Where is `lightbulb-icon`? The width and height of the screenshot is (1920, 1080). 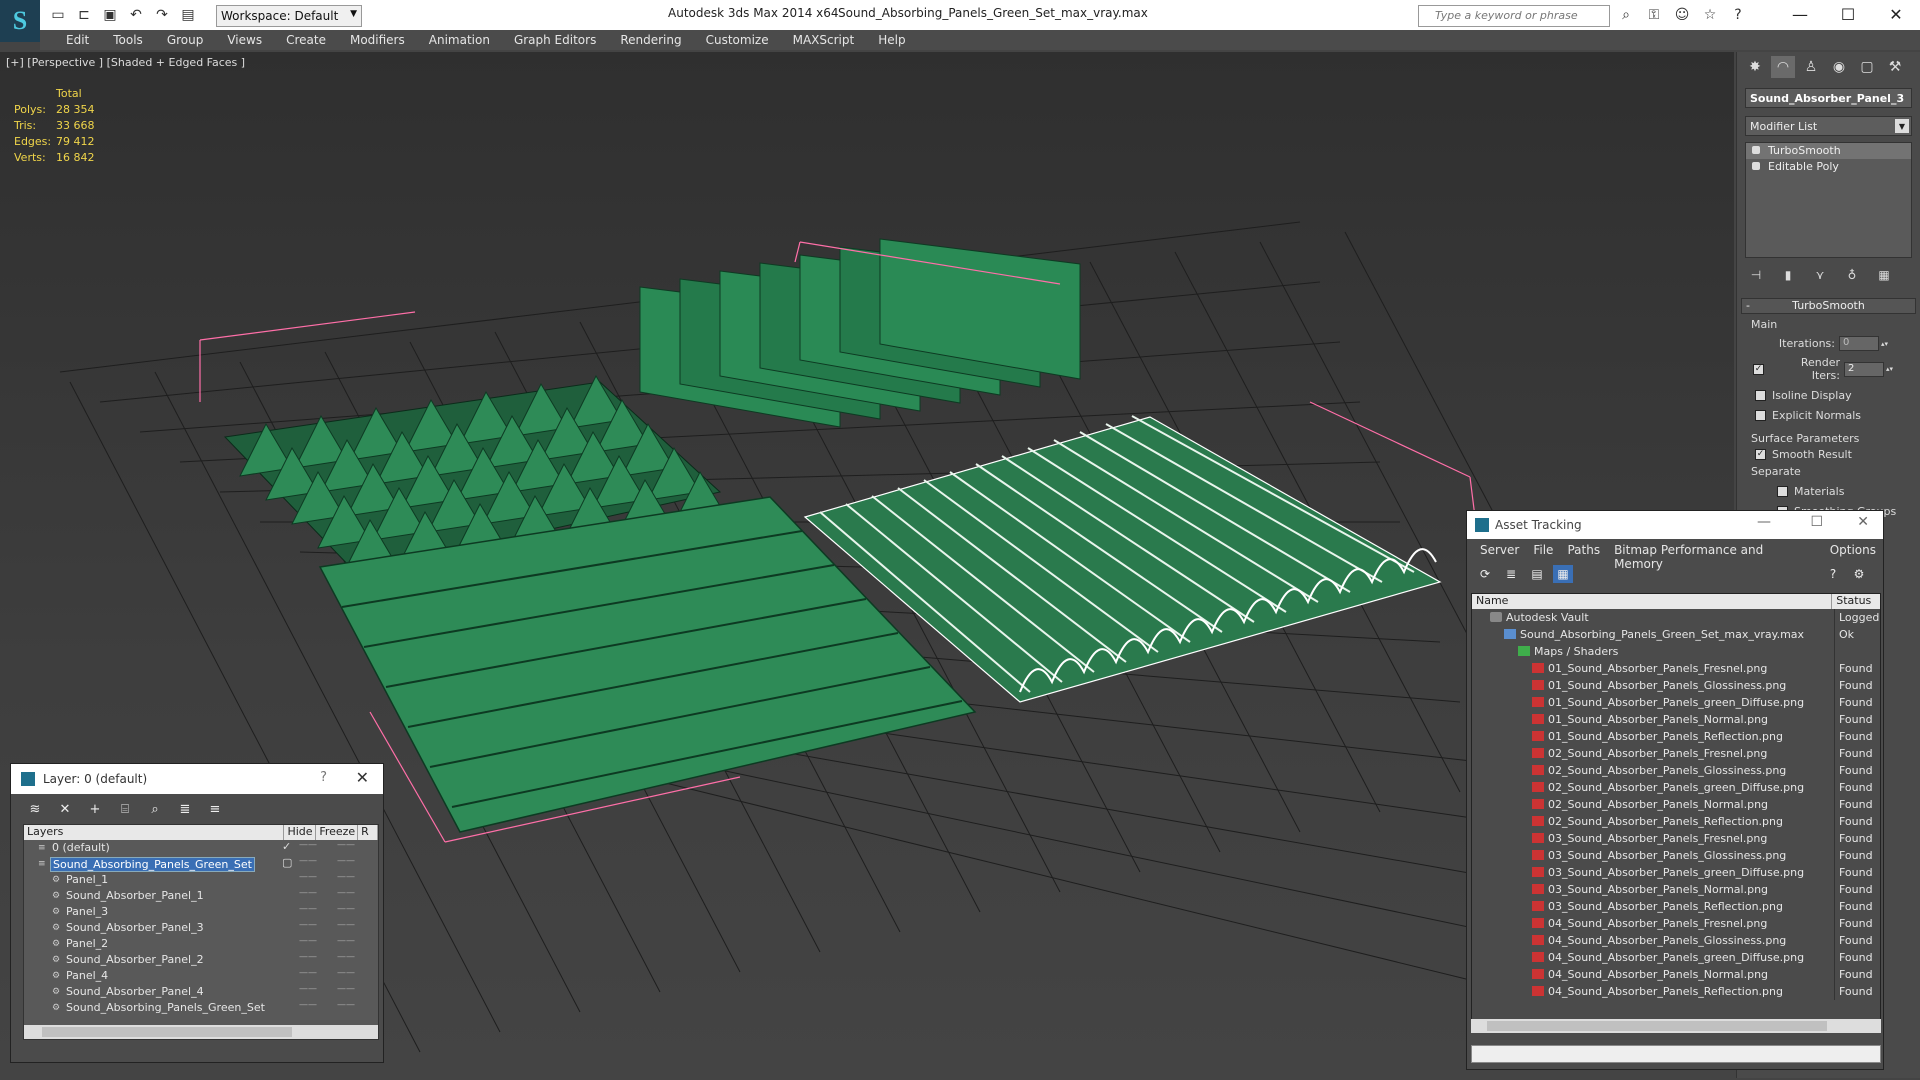 lightbulb-icon is located at coordinates (1756, 150).